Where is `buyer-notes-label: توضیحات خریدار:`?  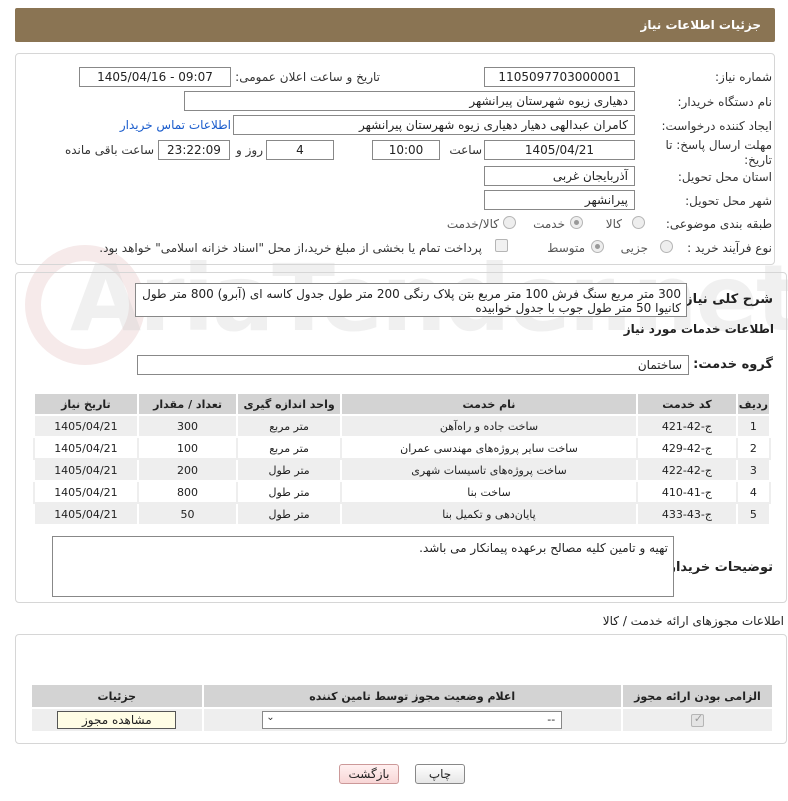
buyer-notes-label: توضیحات خریدار: is located at coordinates (718, 567).